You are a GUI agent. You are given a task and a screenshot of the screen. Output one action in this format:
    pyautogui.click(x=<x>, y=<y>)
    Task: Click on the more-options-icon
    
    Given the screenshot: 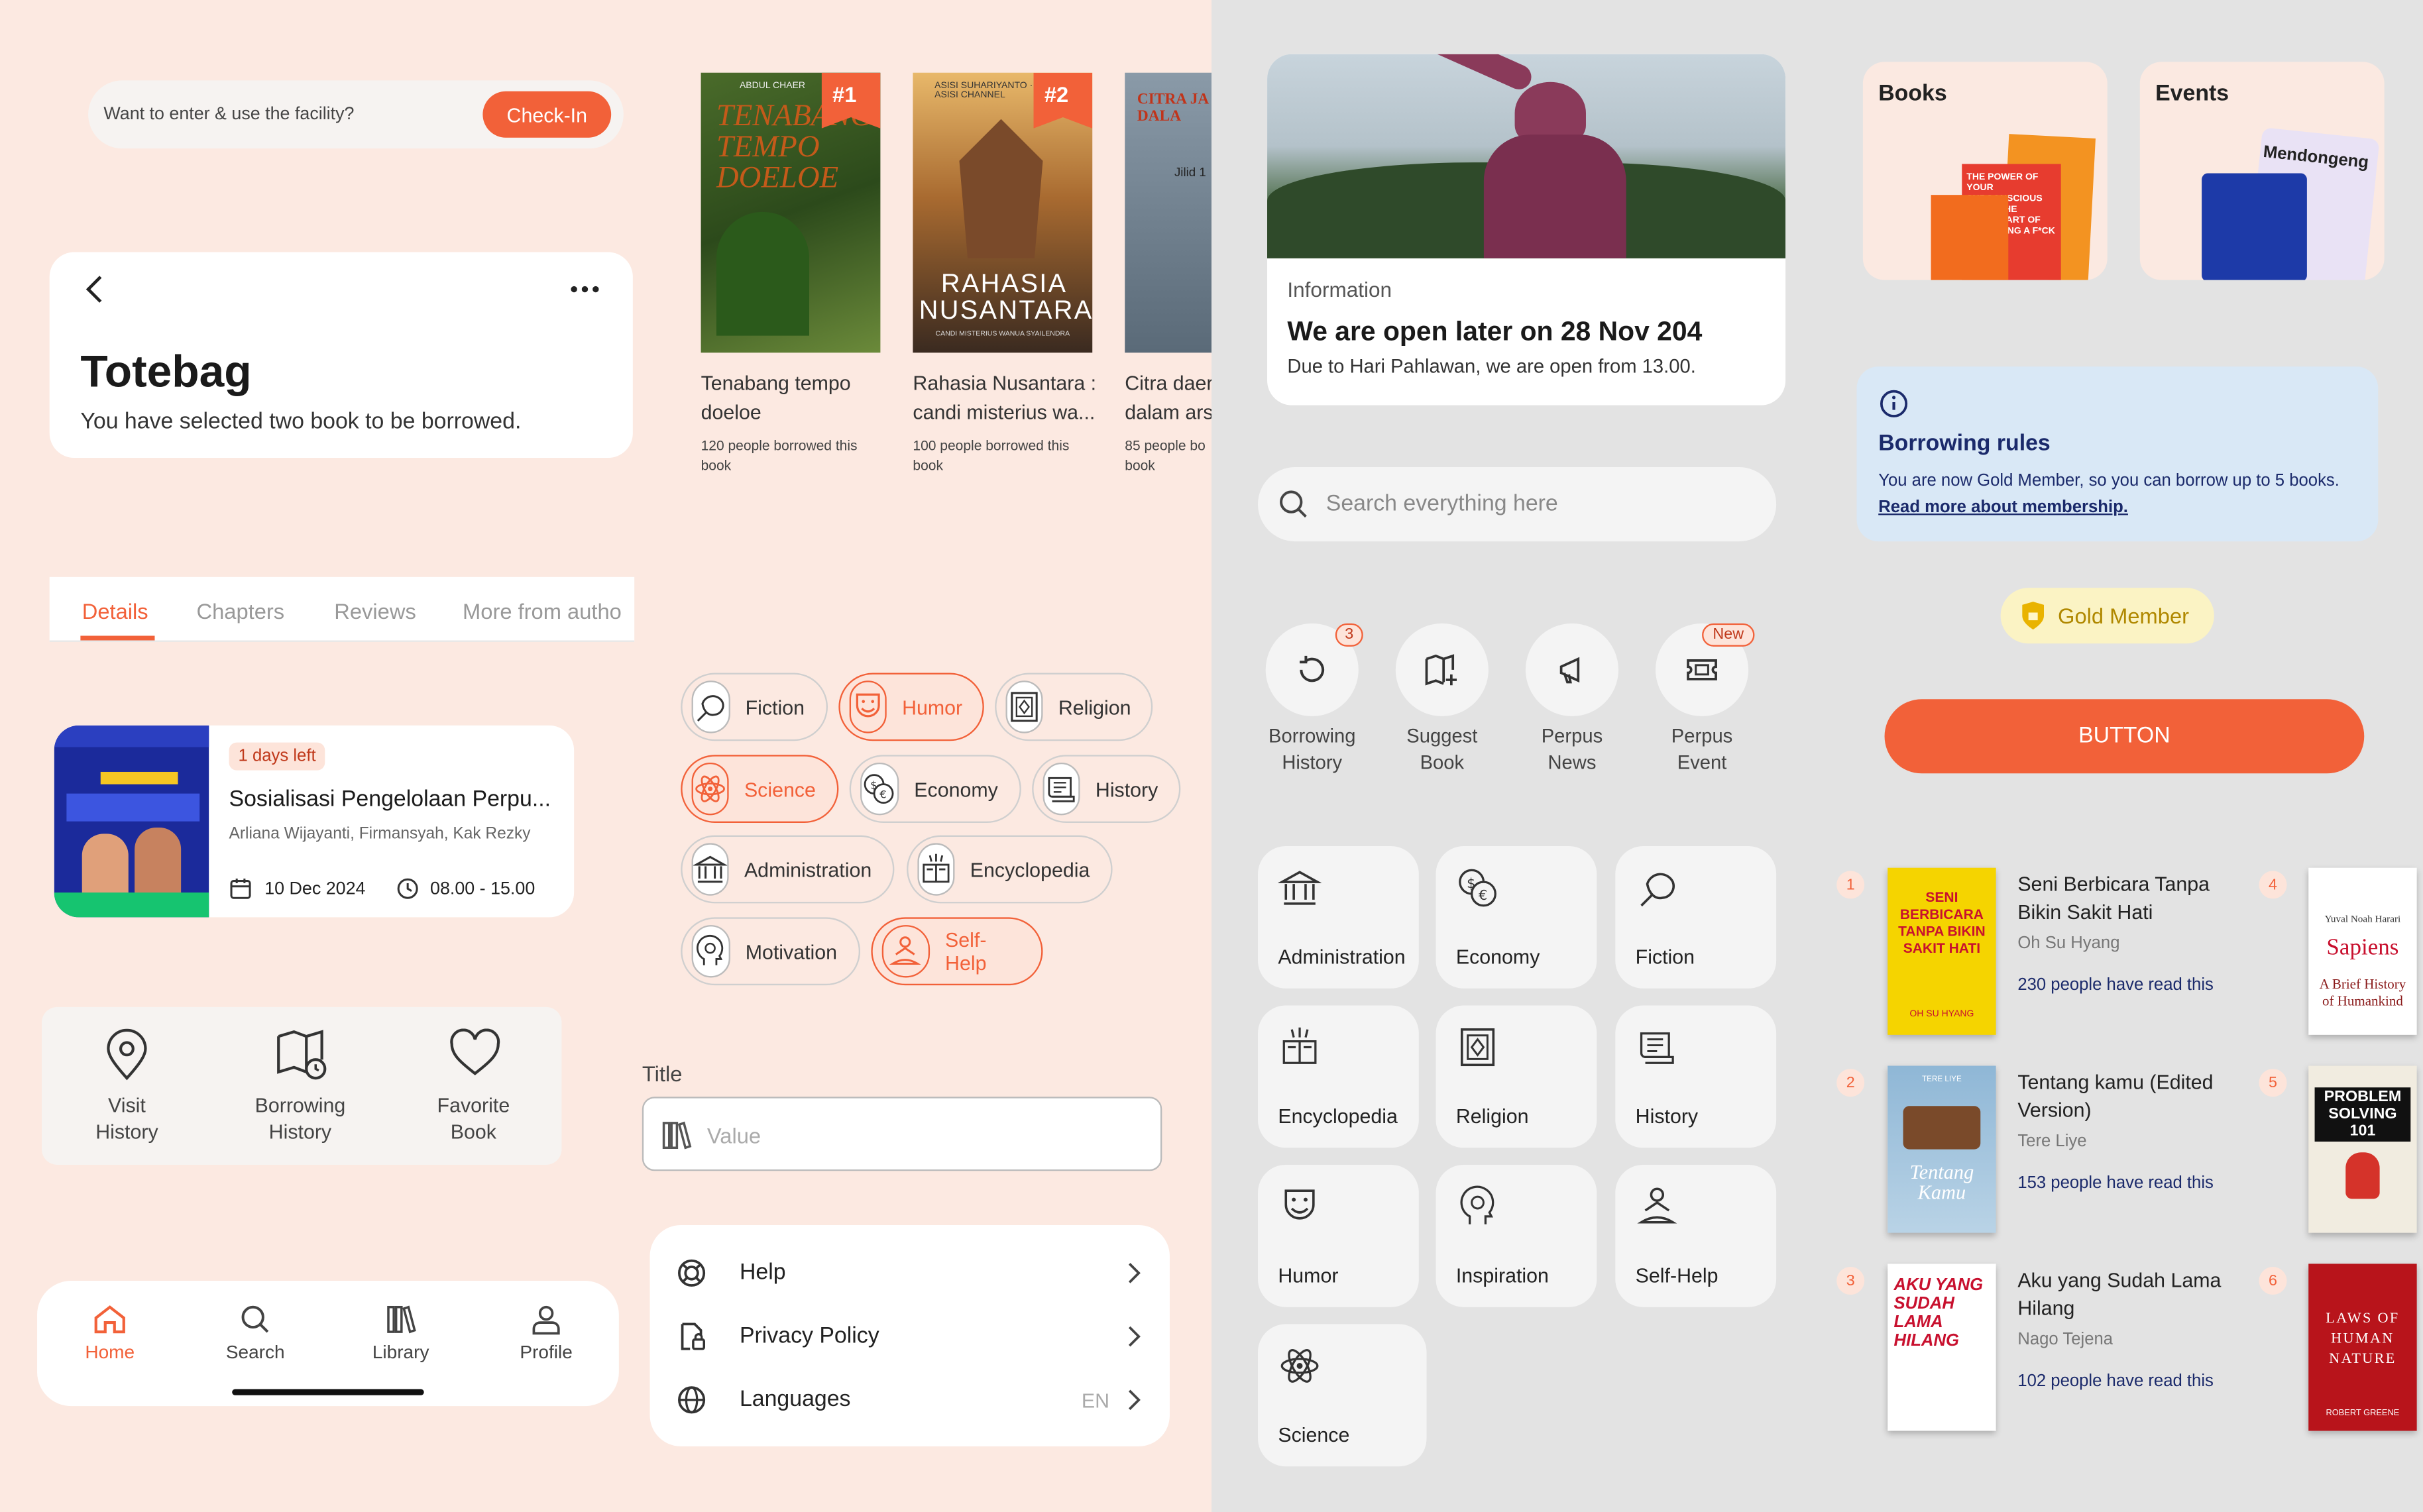 What is the action you would take?
    pyautogui.click(x=584, y=289)
    